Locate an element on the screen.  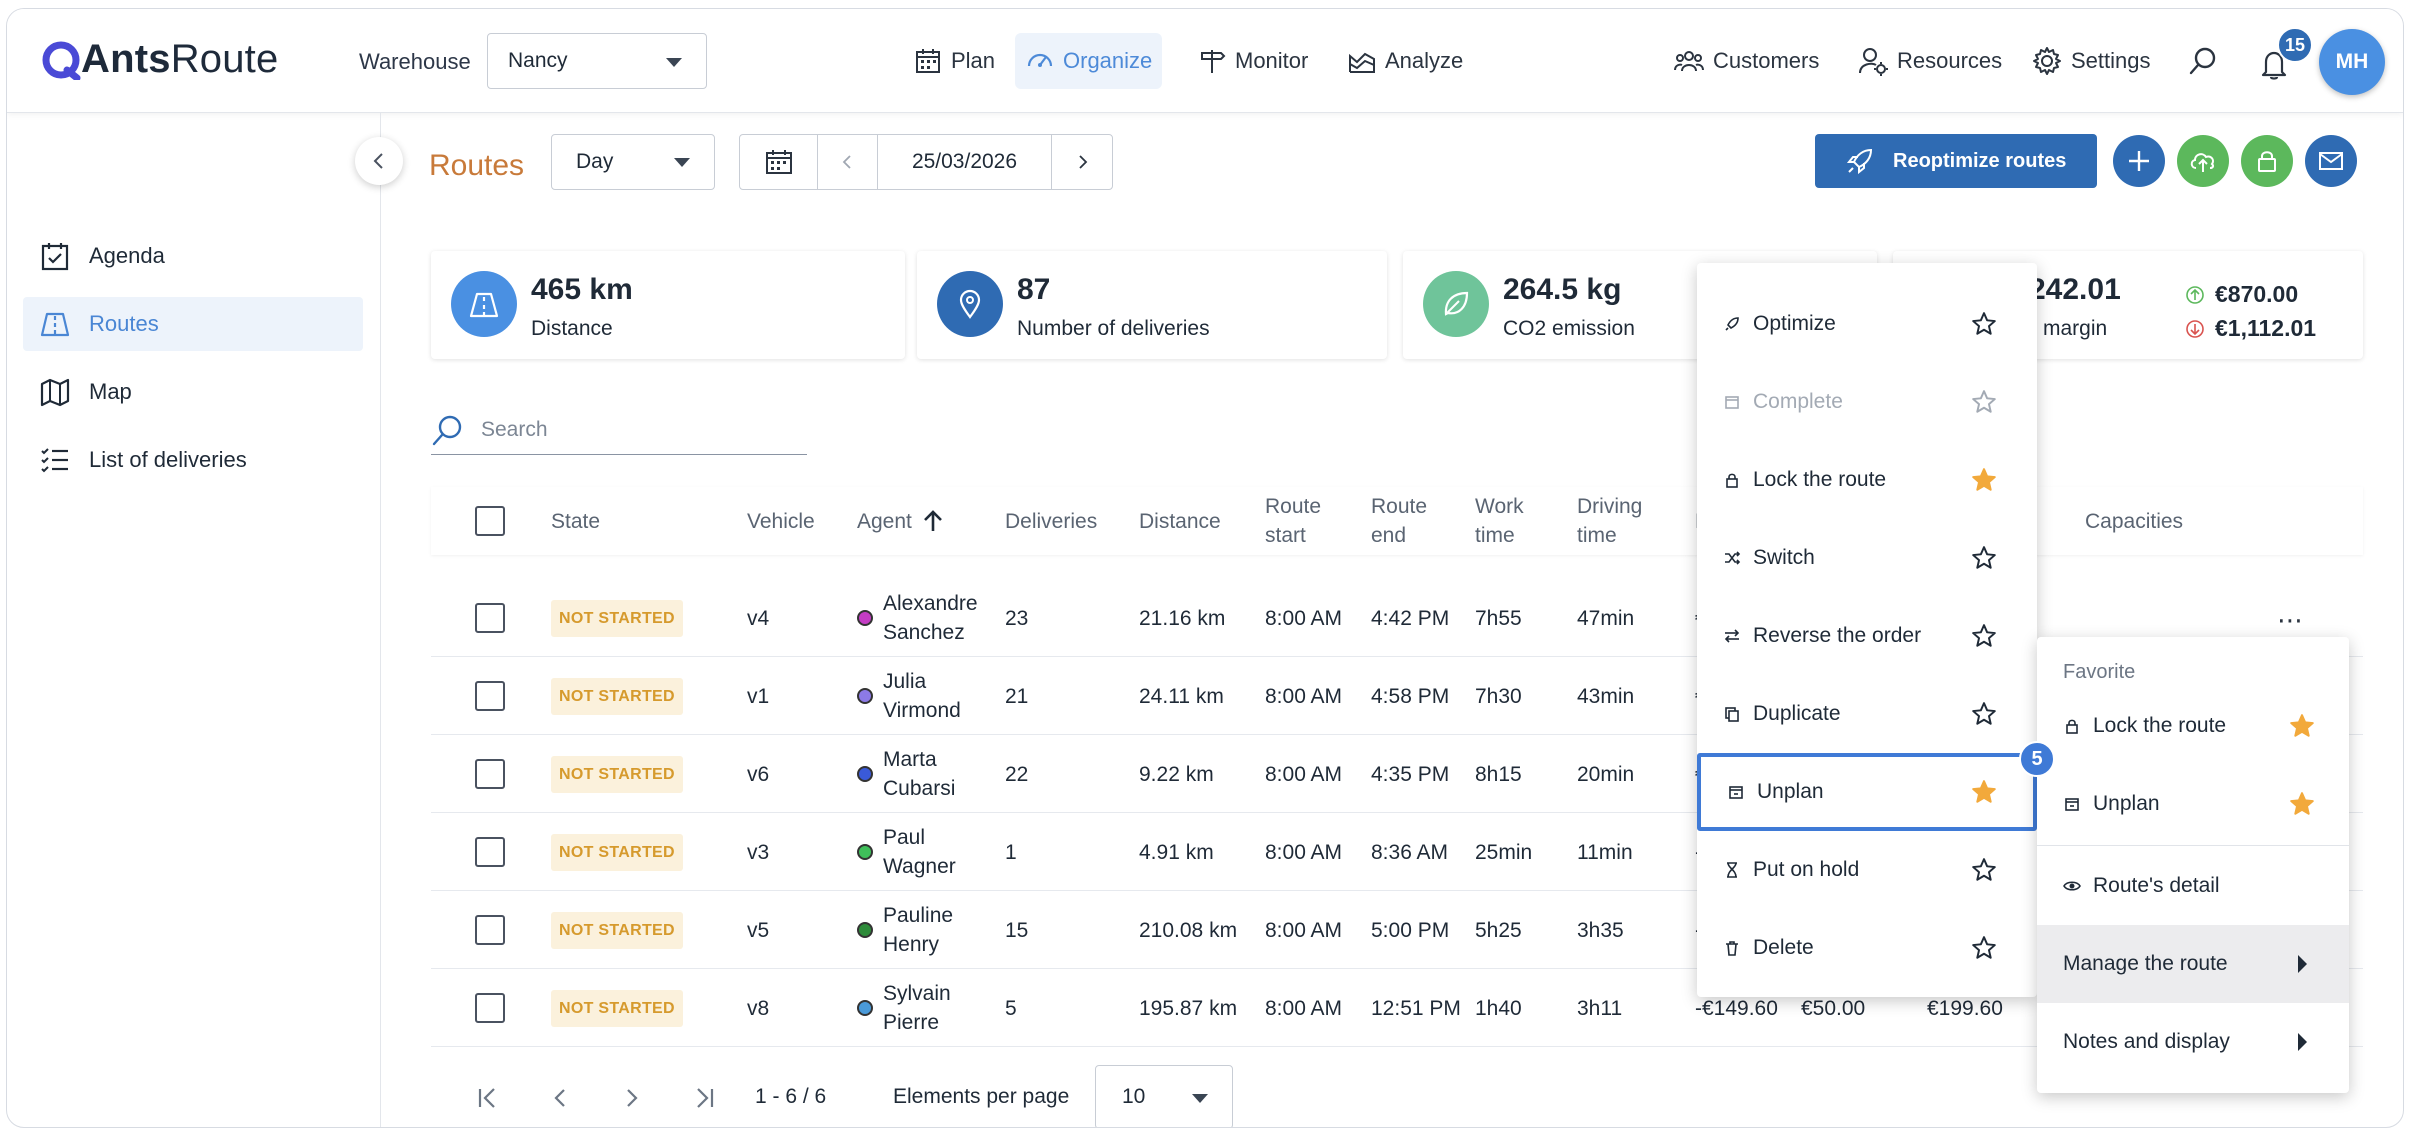
nav-plan: Plan is located at coordinates (954, 61).